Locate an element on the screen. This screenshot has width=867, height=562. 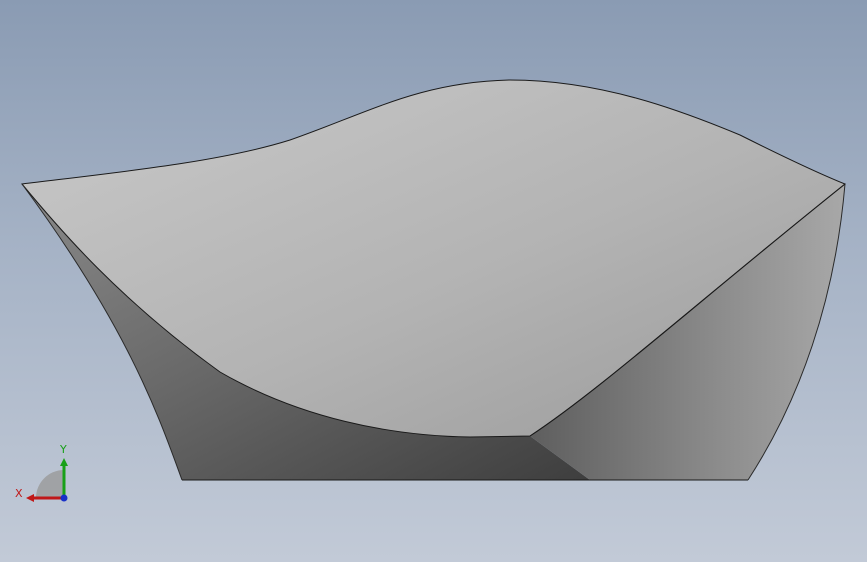
y-axis-label: Y is located at coordinates (63, 449).